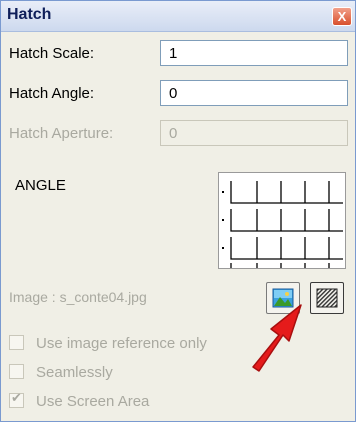 Image resolution: width=356 pixels, height=422 pixels. What do you see at coordinates (78, 297) in the screenshot?
I see `image-file-label: Image : s_conte04.jpg` at bounding box center [78, 297].